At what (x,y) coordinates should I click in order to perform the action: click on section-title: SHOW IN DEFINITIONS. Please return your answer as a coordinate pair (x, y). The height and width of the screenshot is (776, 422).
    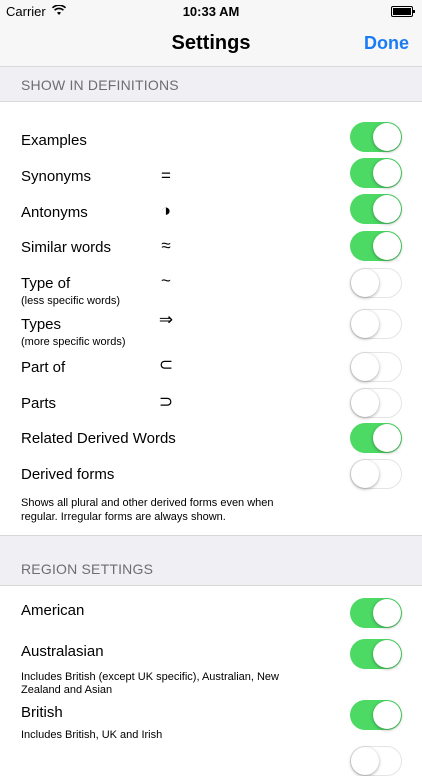
    Looking at the image, I should click on (100, 85).